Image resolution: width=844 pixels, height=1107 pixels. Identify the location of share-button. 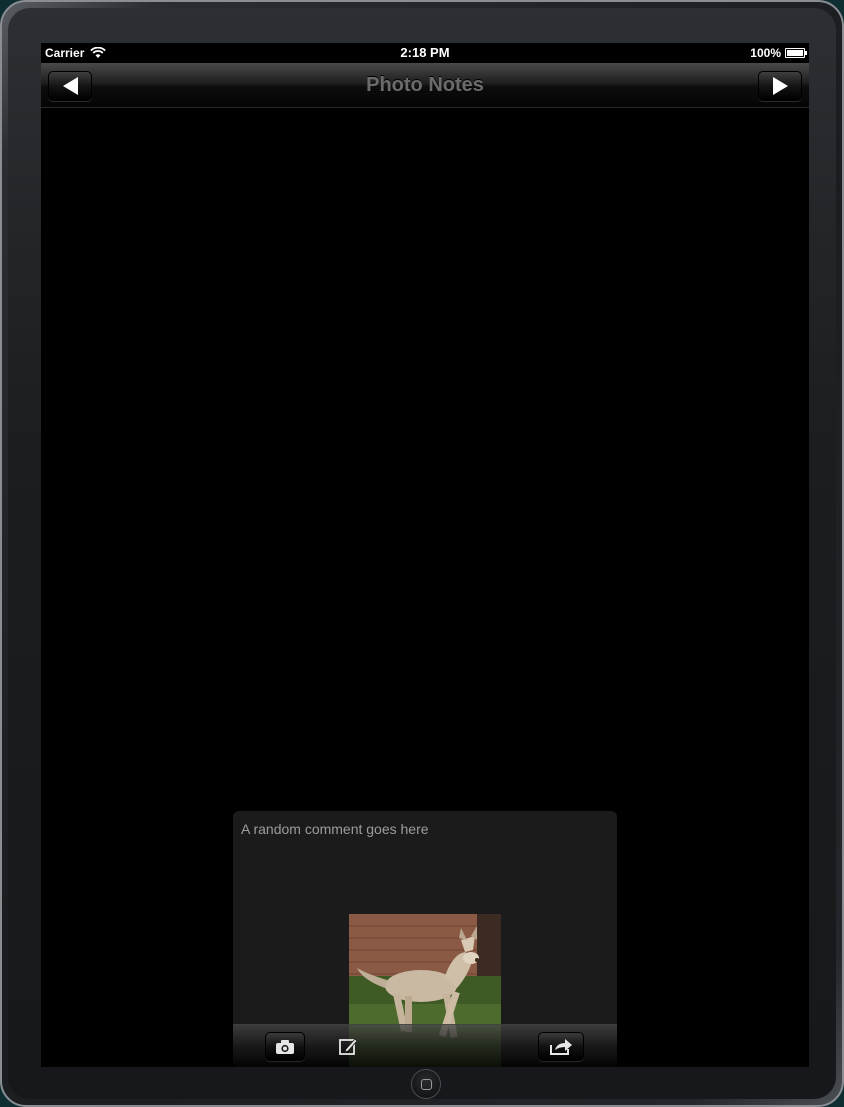
(561, 1046).